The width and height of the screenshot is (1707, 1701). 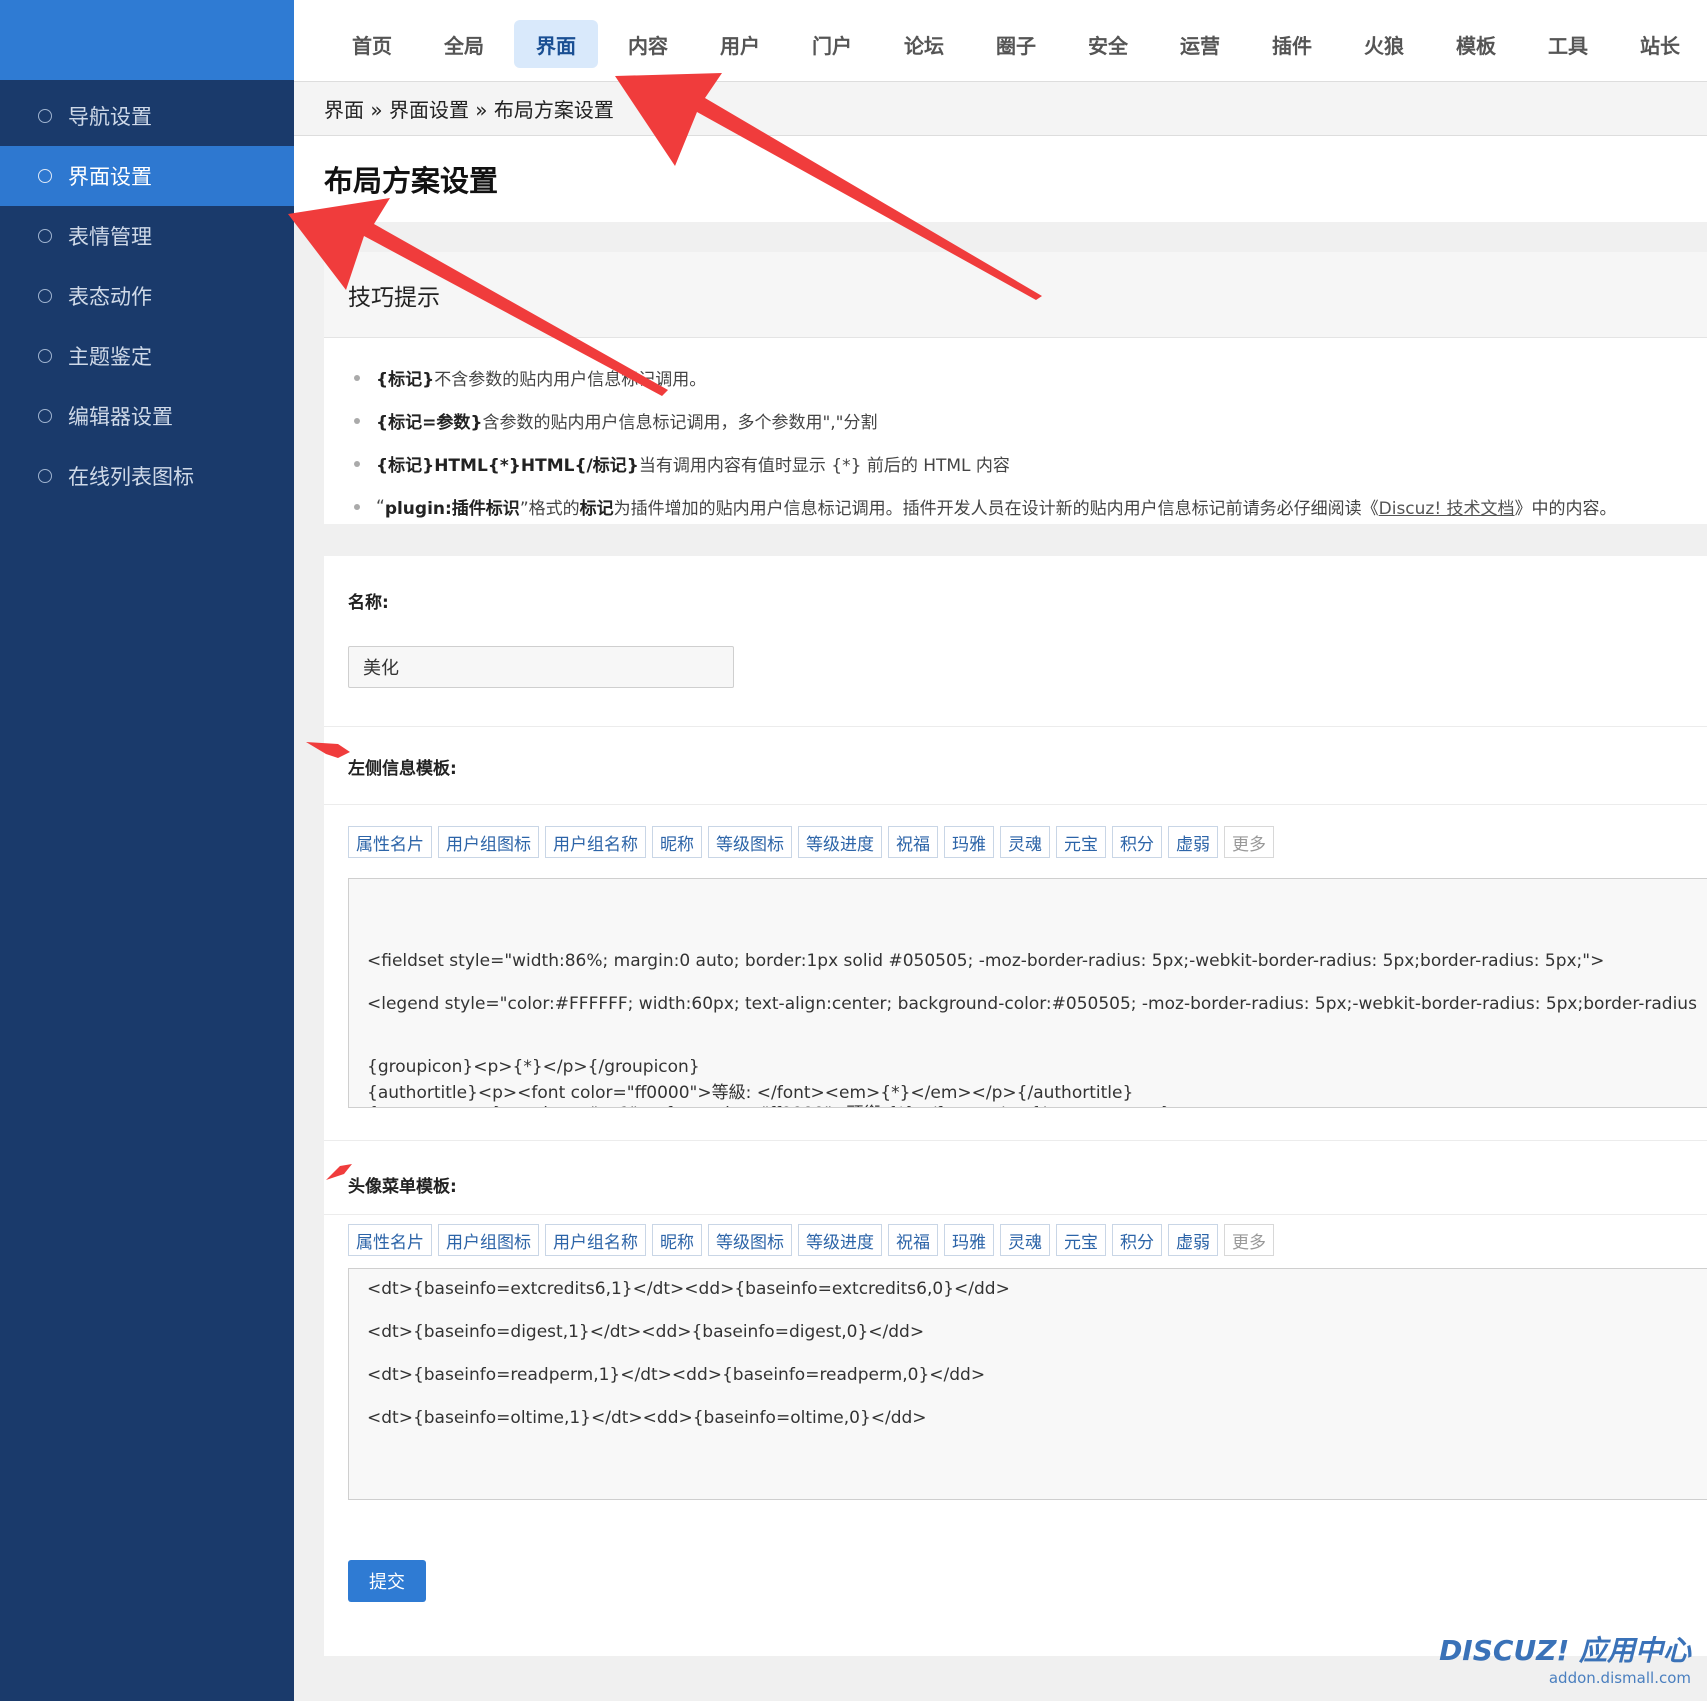 I want to click on title-bar: 布局方案设置, so click(x=1000, y=179).